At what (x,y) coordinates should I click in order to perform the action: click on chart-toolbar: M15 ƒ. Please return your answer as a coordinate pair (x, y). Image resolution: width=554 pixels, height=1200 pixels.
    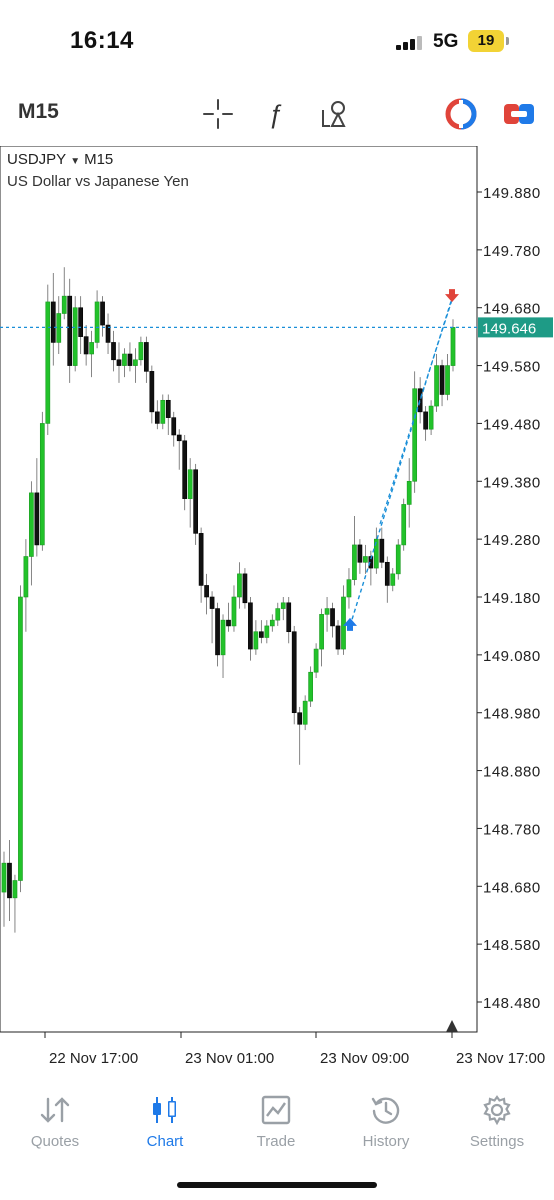
    Looking at the image, I should click on (277, 114).